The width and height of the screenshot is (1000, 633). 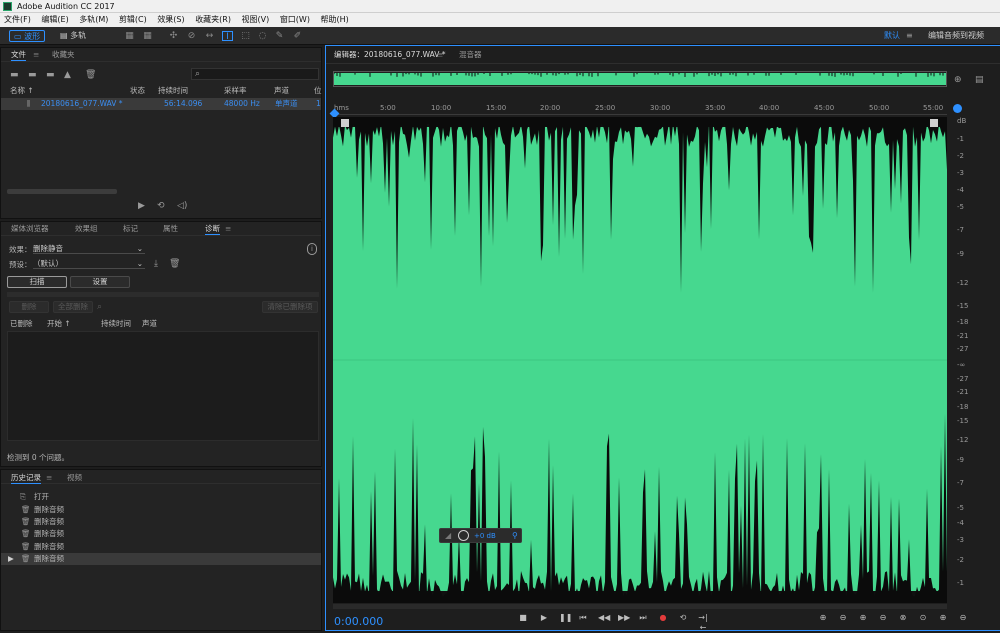 What do you see at coordinates (485, 536) in the screenshot?
I see `gain-value: +0 dB` at bounding box center [485, 536].